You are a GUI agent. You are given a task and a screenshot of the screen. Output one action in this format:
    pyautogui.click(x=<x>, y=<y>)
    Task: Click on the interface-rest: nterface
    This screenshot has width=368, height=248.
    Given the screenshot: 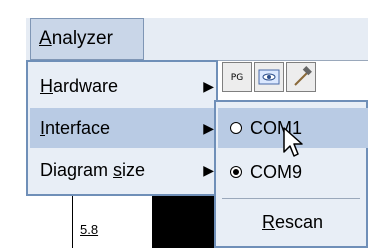 What is the action you would take?
    pyautogui.click(x=78, y=128)
    